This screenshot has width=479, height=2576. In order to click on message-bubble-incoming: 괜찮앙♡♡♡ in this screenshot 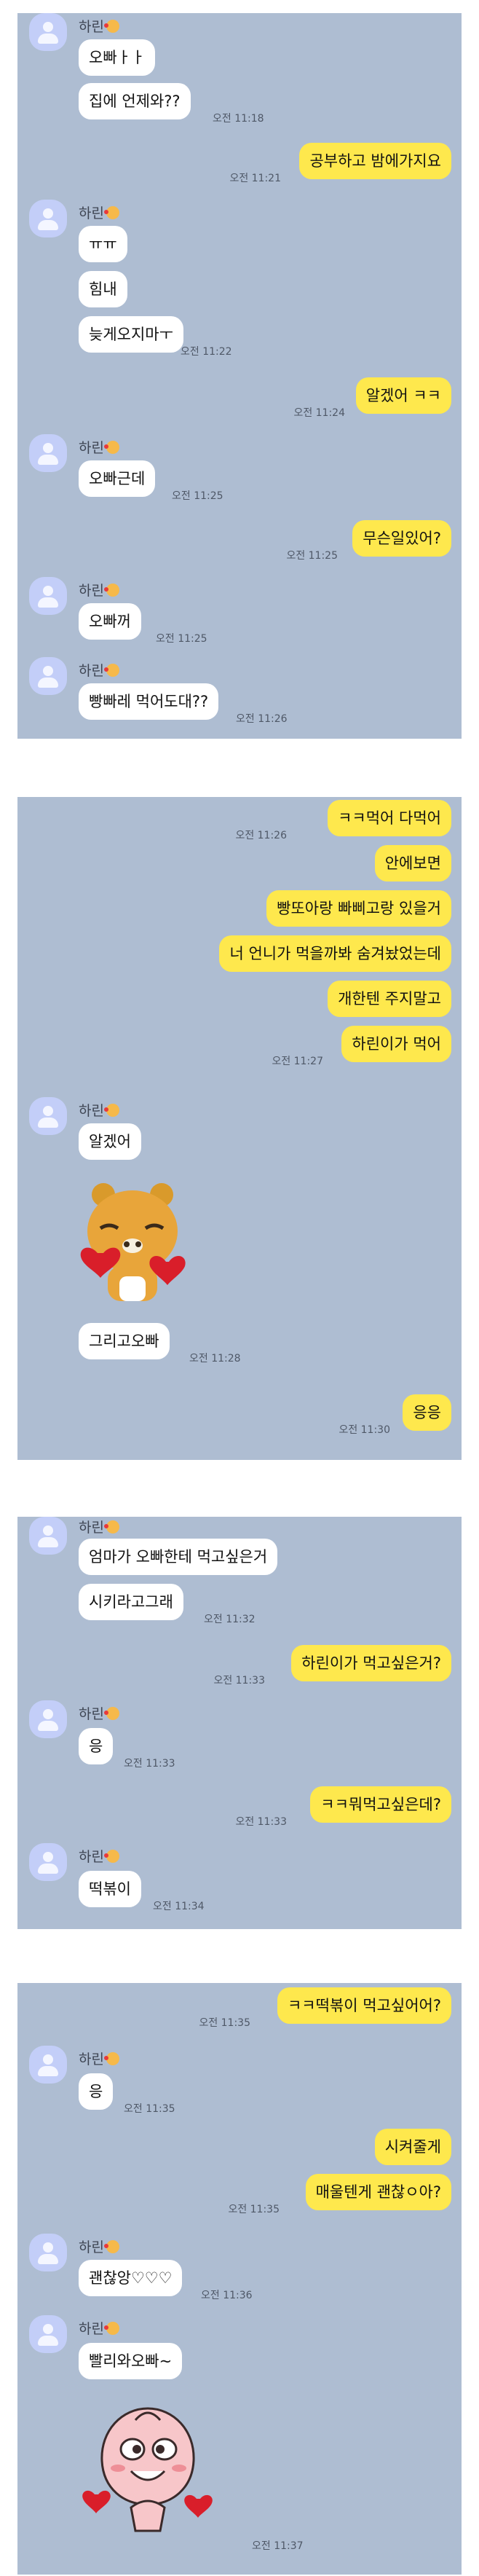, I will do `click(131, 2278)`.